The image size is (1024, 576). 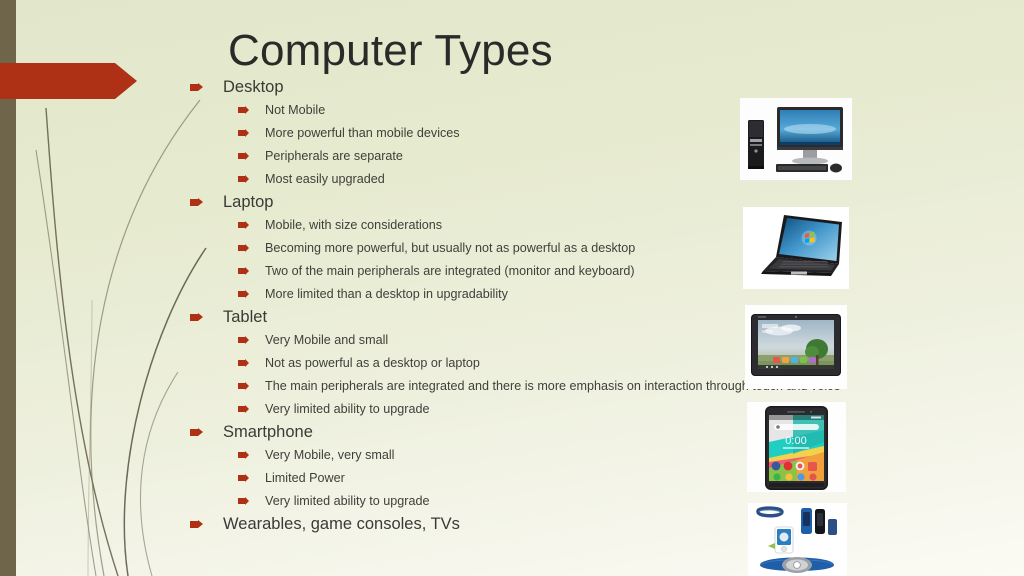 I want to click on outline-label: Desktop, so click(x=253, y=87).